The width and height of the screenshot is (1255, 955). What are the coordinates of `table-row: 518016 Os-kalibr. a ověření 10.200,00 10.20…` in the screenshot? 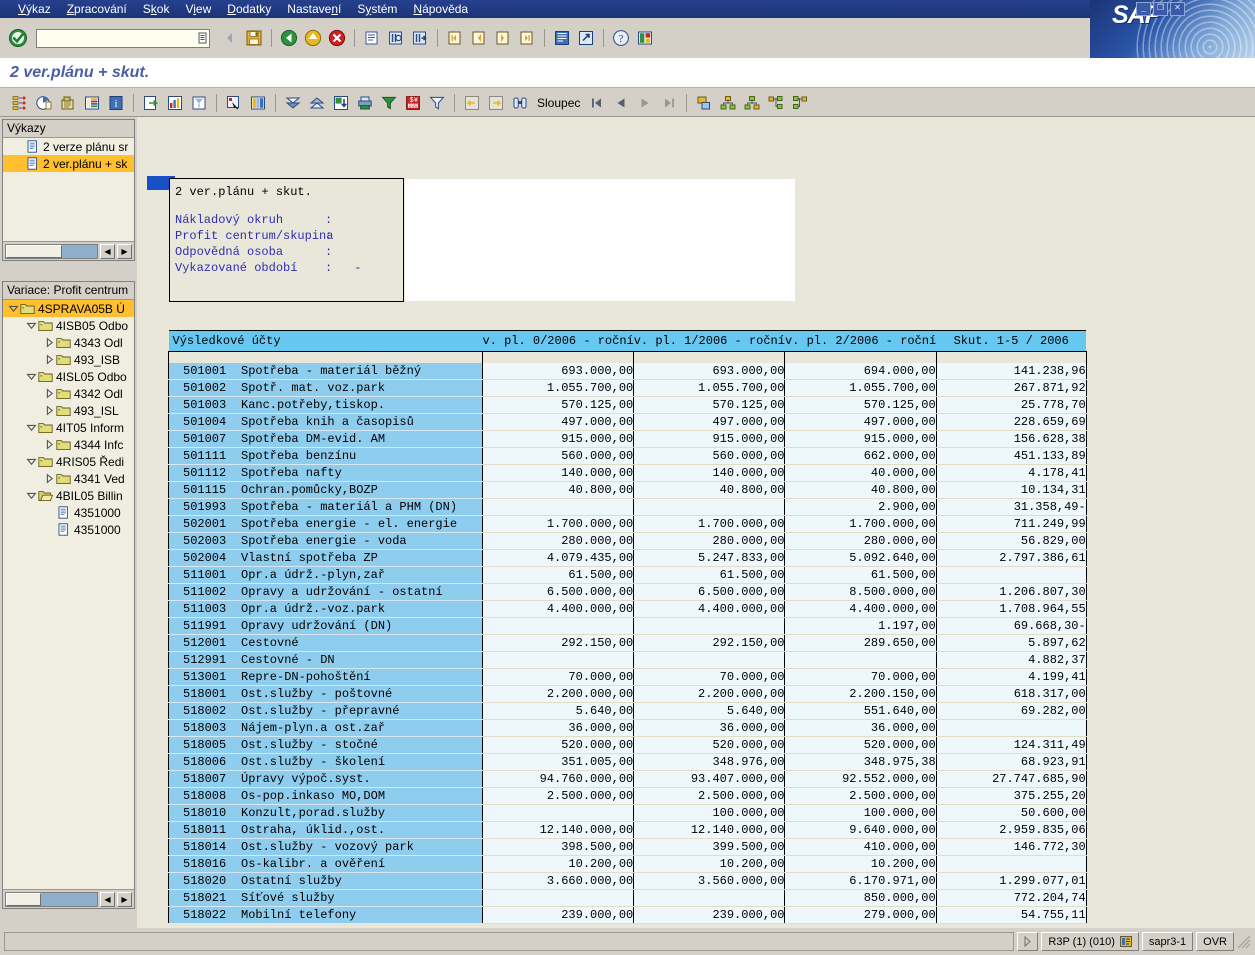 It's located at (627, 864).